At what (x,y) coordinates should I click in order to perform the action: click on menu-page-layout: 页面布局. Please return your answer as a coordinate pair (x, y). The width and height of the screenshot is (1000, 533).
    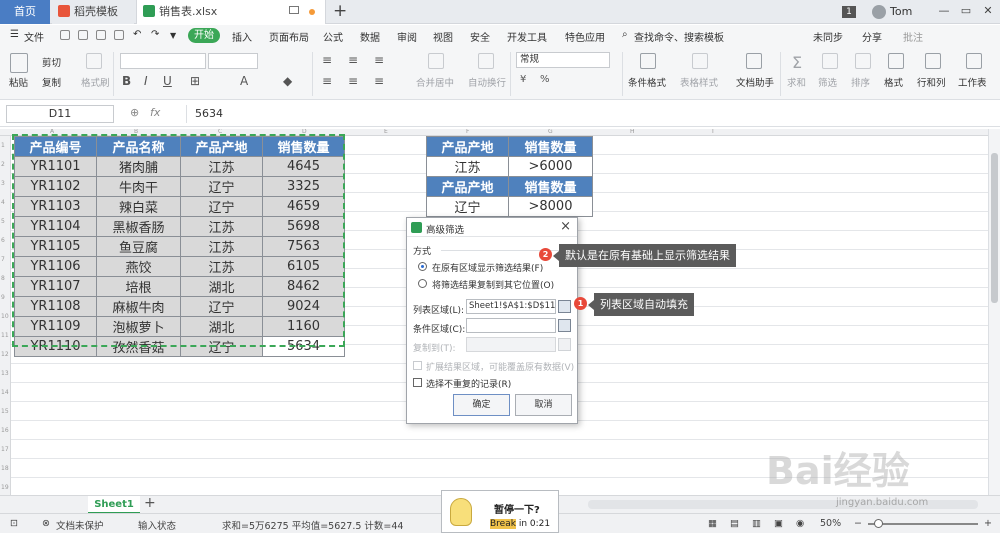
    Looking at the image, I should click on (289, 36).